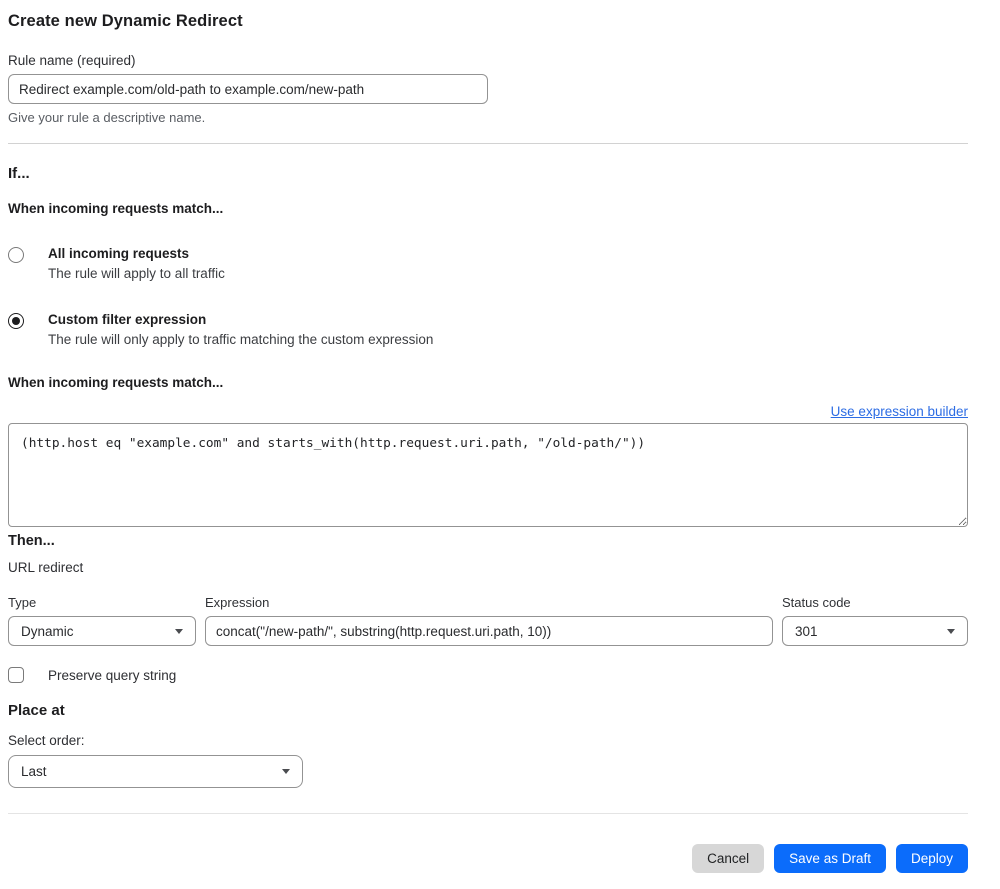 The width and height of the screenshot is (1000, 889). I want to click on type-select-value: Dynamic, so click(47, 631).